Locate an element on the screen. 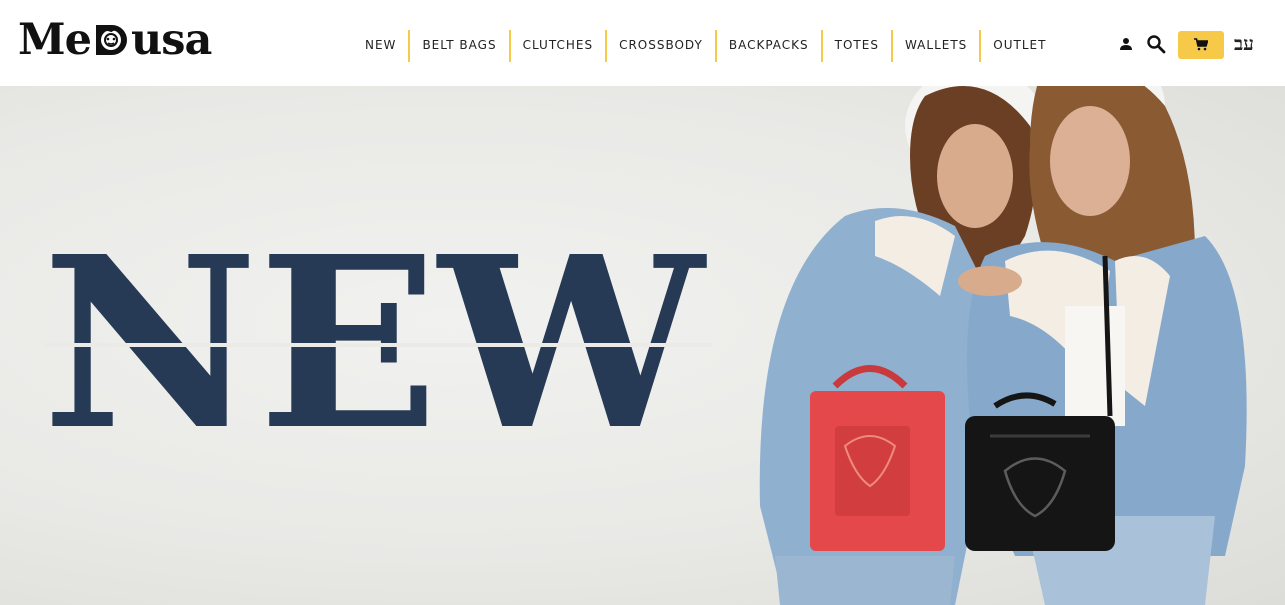 The height and width of the screenshot is (605, 1285). medusa-emblem-icon is located at coordinates (111, 40).